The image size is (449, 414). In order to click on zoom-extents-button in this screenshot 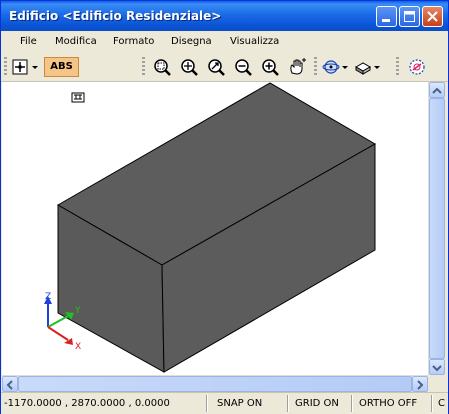, I will do `click(216, 67)`.